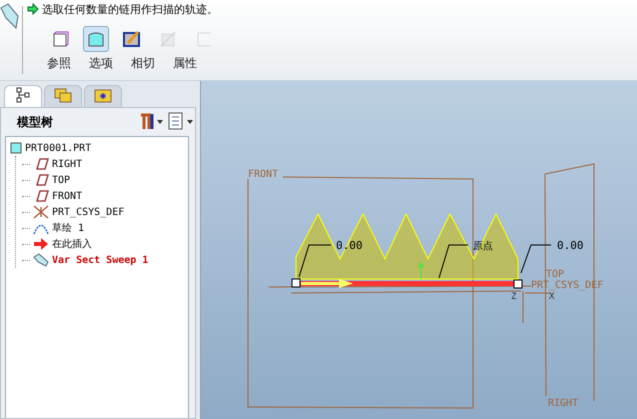  What do you see at coordinates (421, 271) in the screenshot?
I see `axis-arrow` at bounding box center [421, 271].